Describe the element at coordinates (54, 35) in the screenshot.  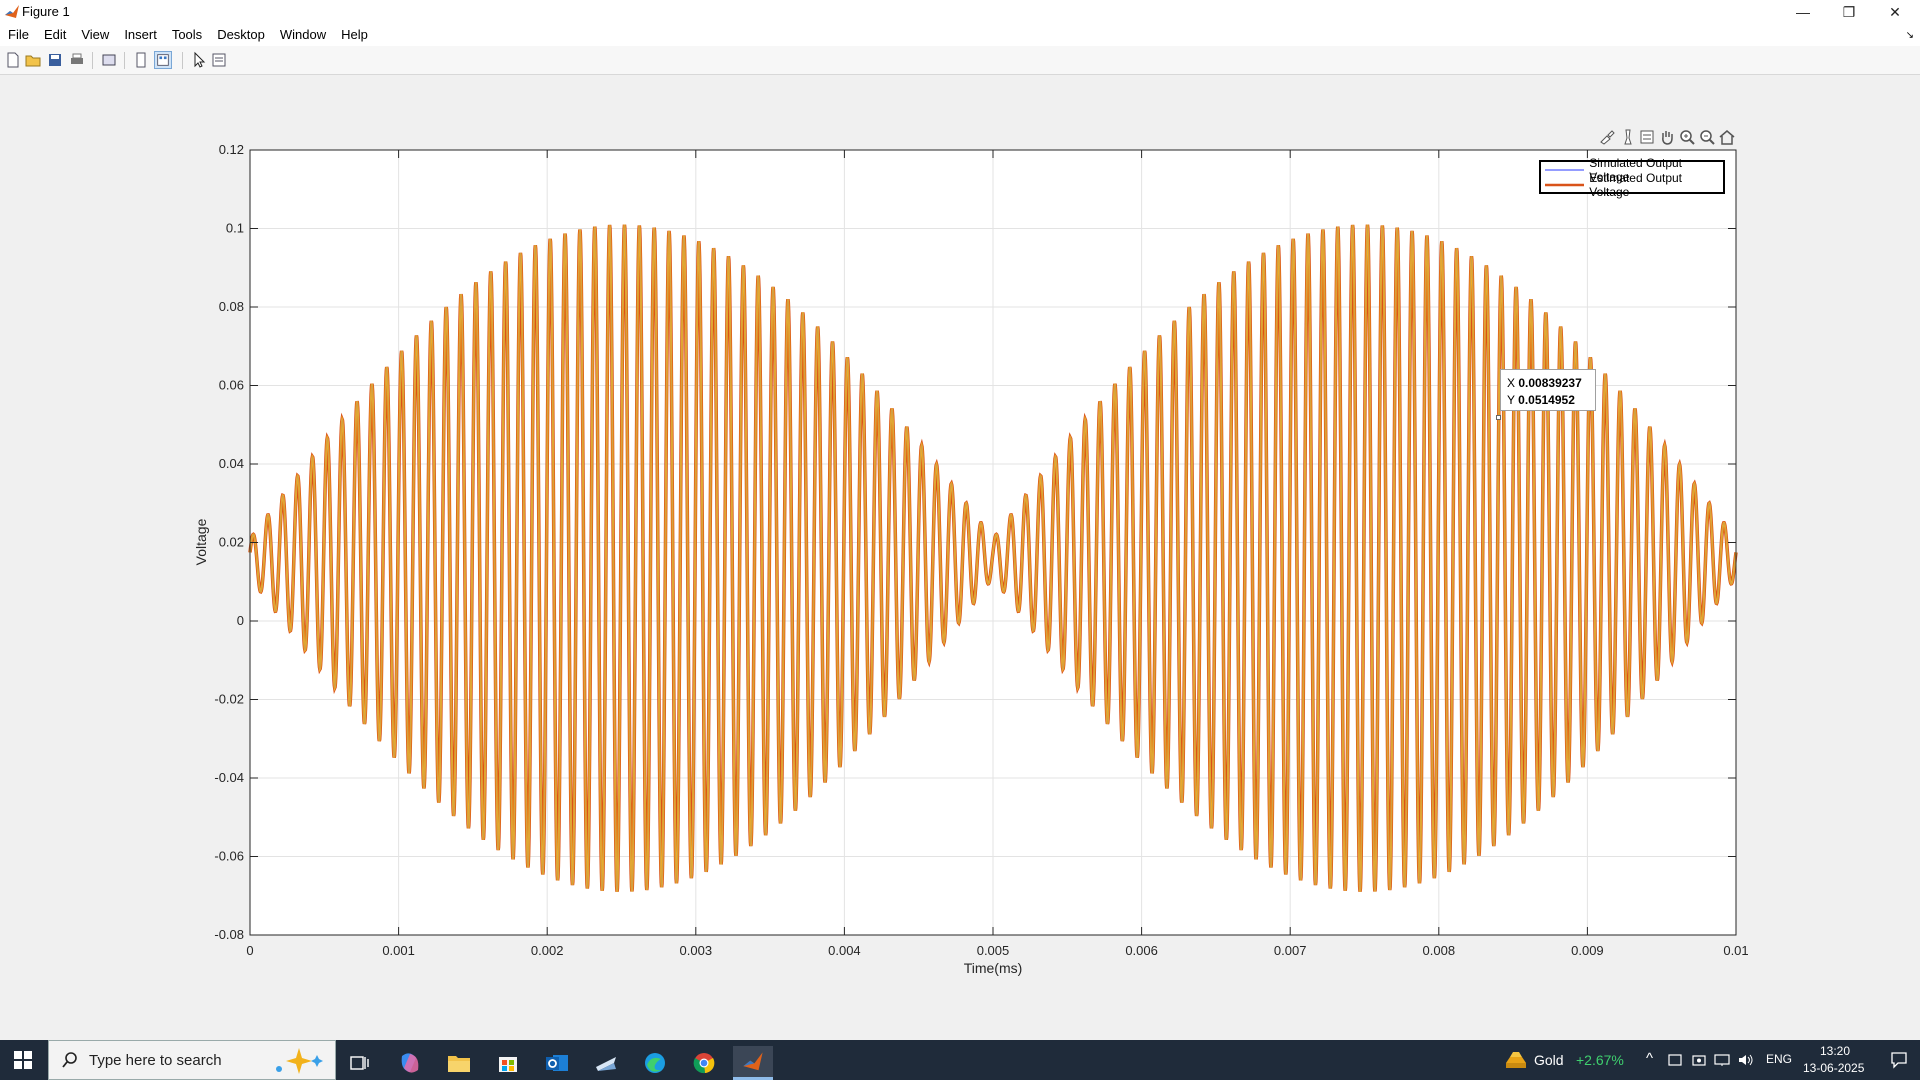
I see `menu-edit: Edit` at that location.